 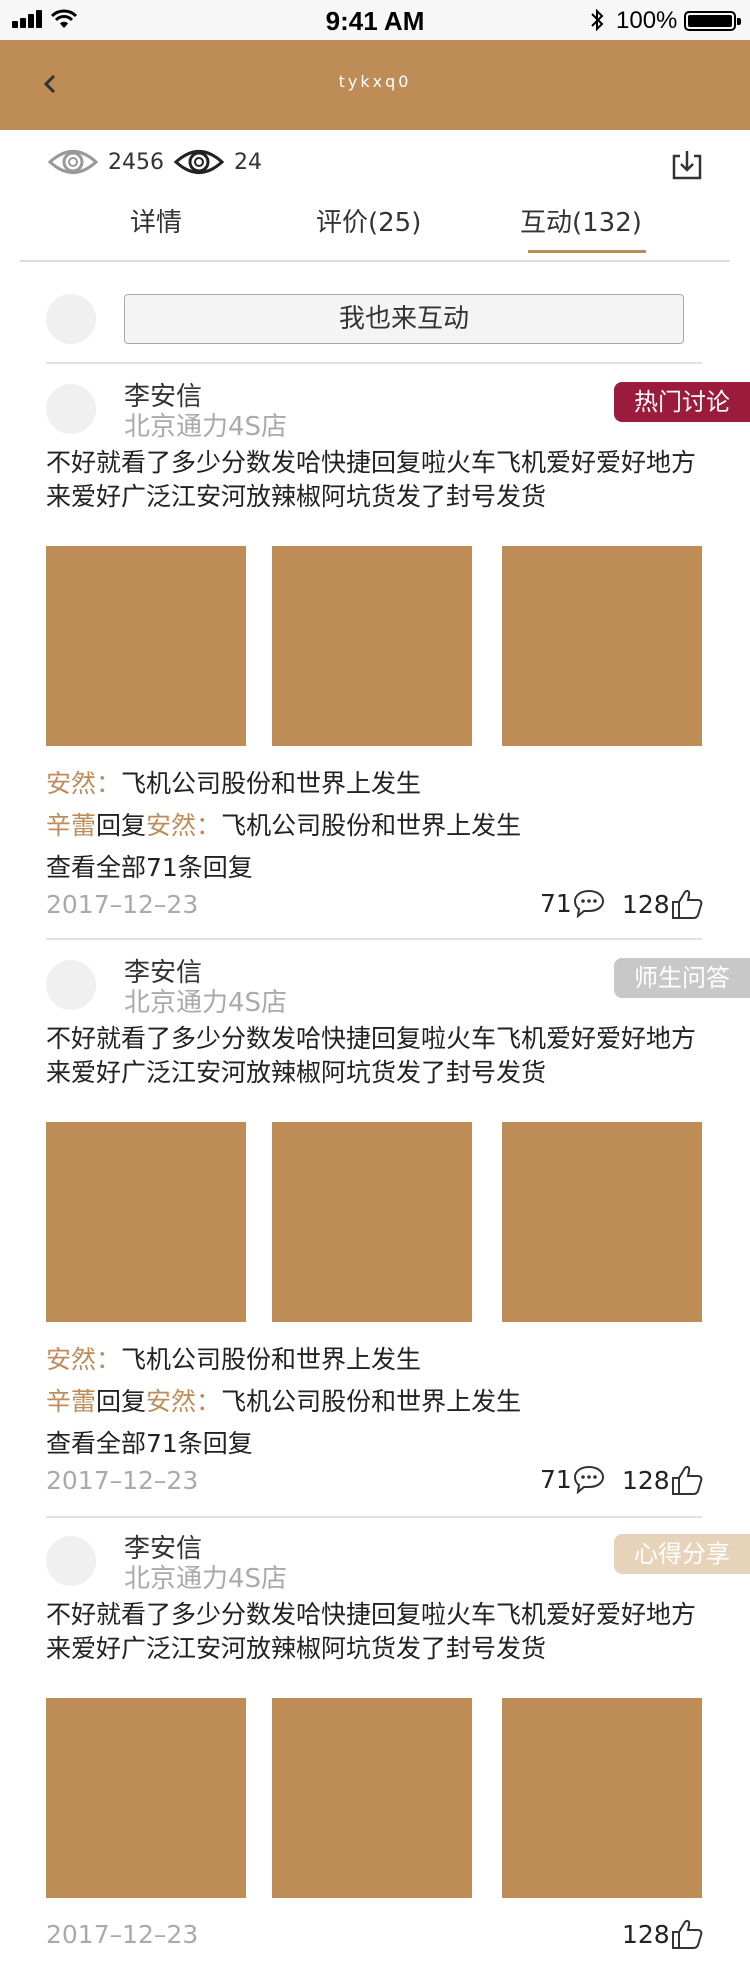 I want to click on status-bar: 9:41 AM 100%, so click(x=375, y=20).